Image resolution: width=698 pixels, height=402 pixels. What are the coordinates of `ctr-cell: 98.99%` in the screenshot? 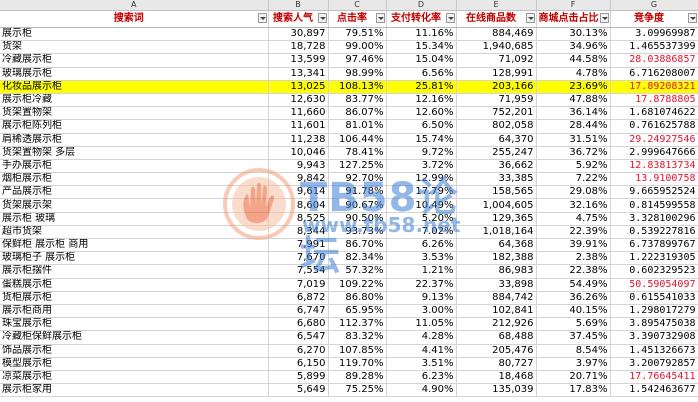 It's located at (357, 74).